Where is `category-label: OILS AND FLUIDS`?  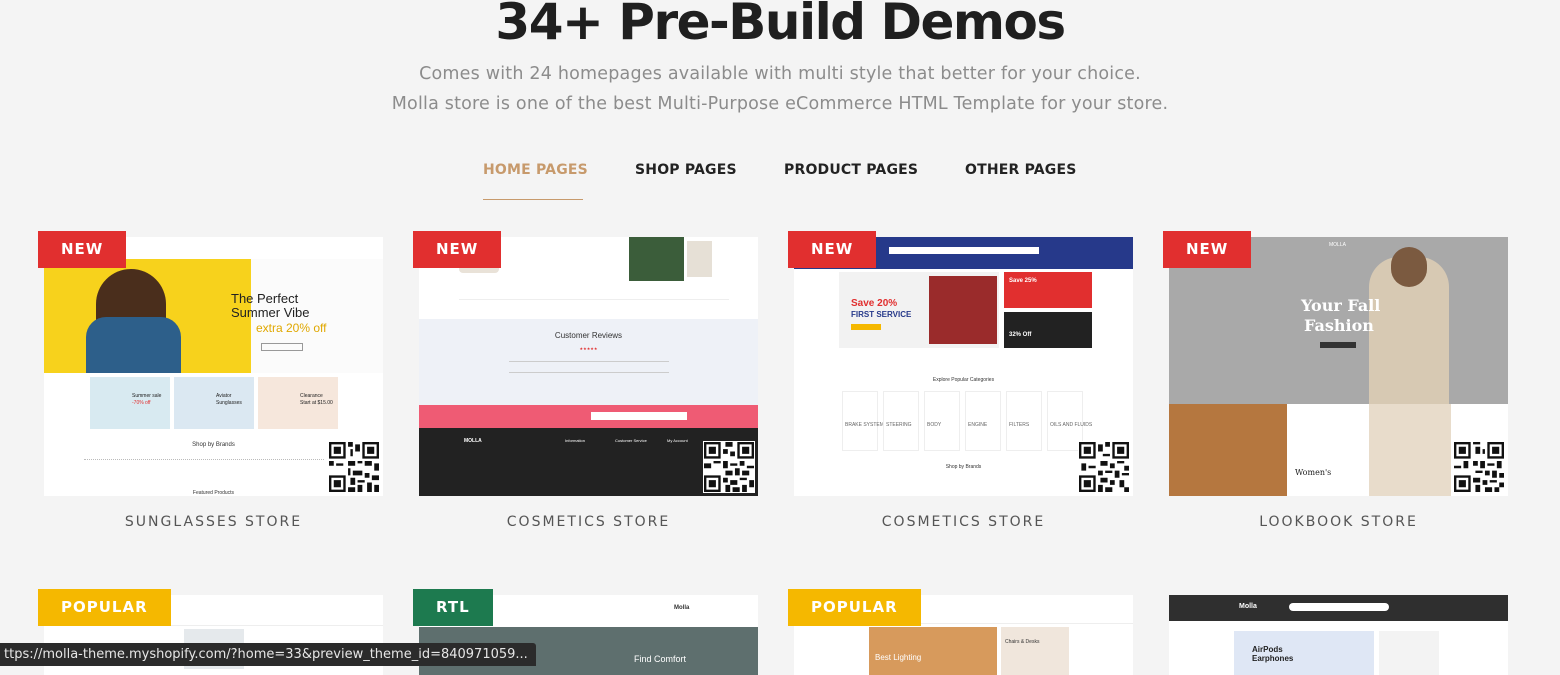 category-label: OILS AND FLUIDS is located at coordinates (1071, 425).